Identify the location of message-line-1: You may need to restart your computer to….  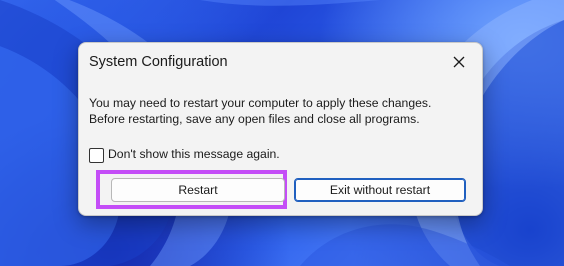
(260, 103).